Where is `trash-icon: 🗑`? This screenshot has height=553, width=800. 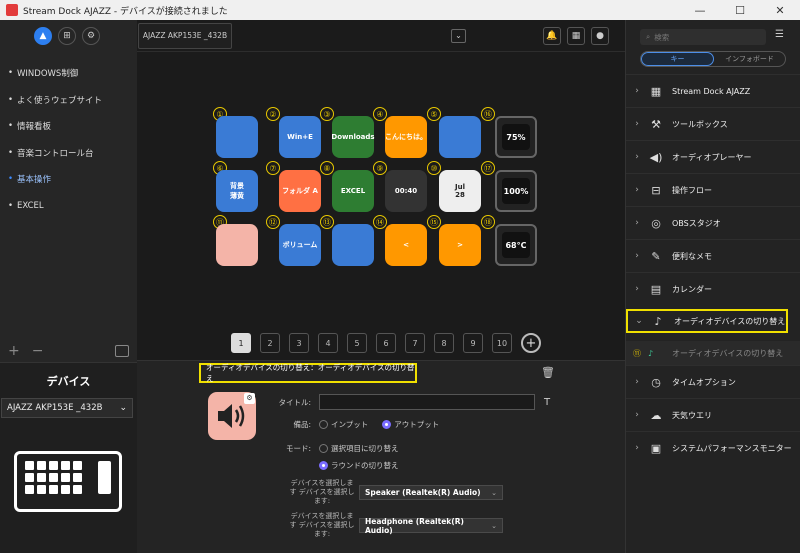
trash-icon: 🗑 is located at coordinates (548, 372).